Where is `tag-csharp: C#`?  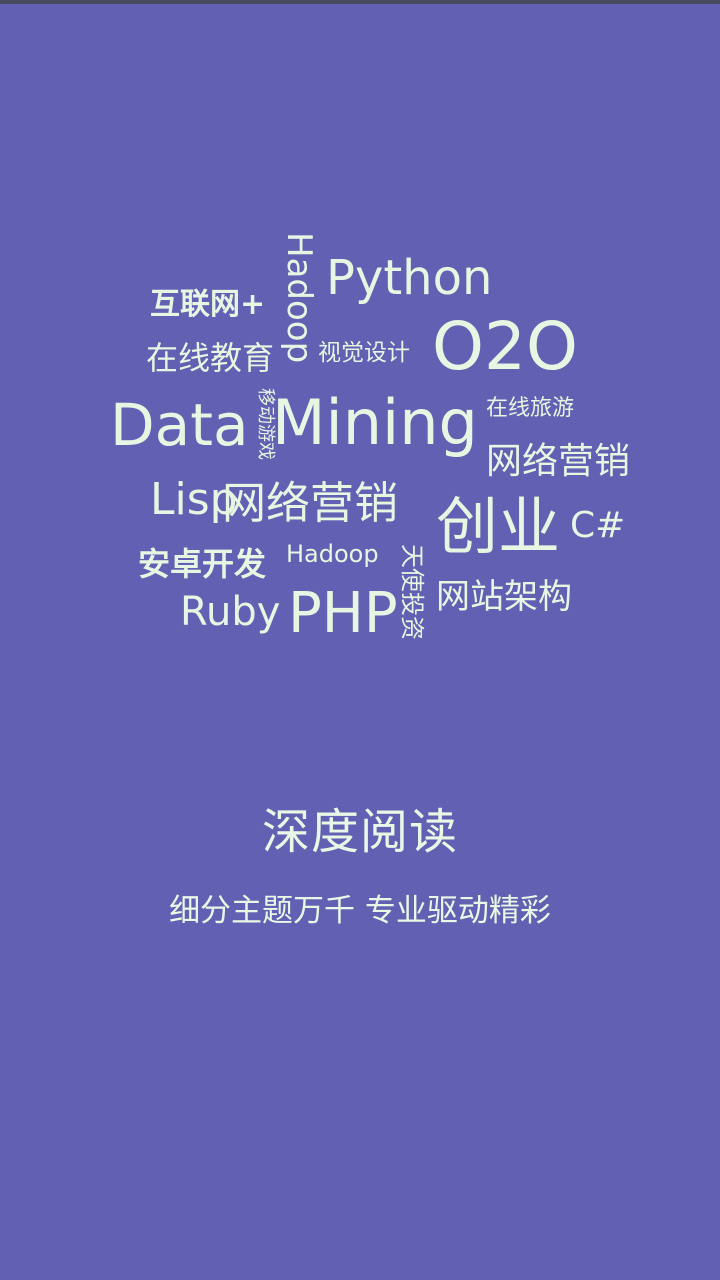 tag-csharp: C# is located at coordinates (598, 525).